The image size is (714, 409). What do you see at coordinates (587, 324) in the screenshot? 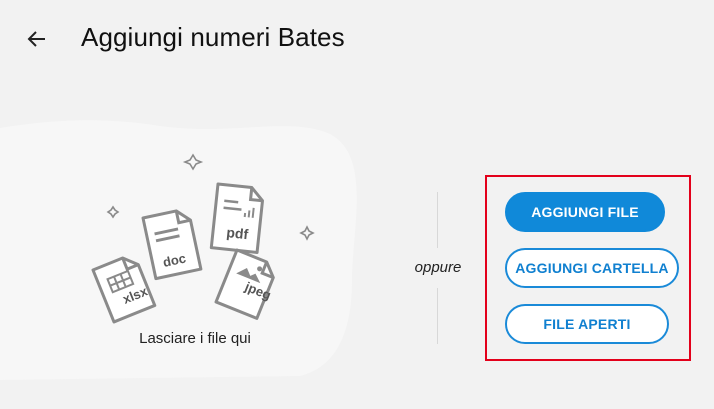
I see `open-files-button: FILE APERTI` at bounding box center [587, 324].